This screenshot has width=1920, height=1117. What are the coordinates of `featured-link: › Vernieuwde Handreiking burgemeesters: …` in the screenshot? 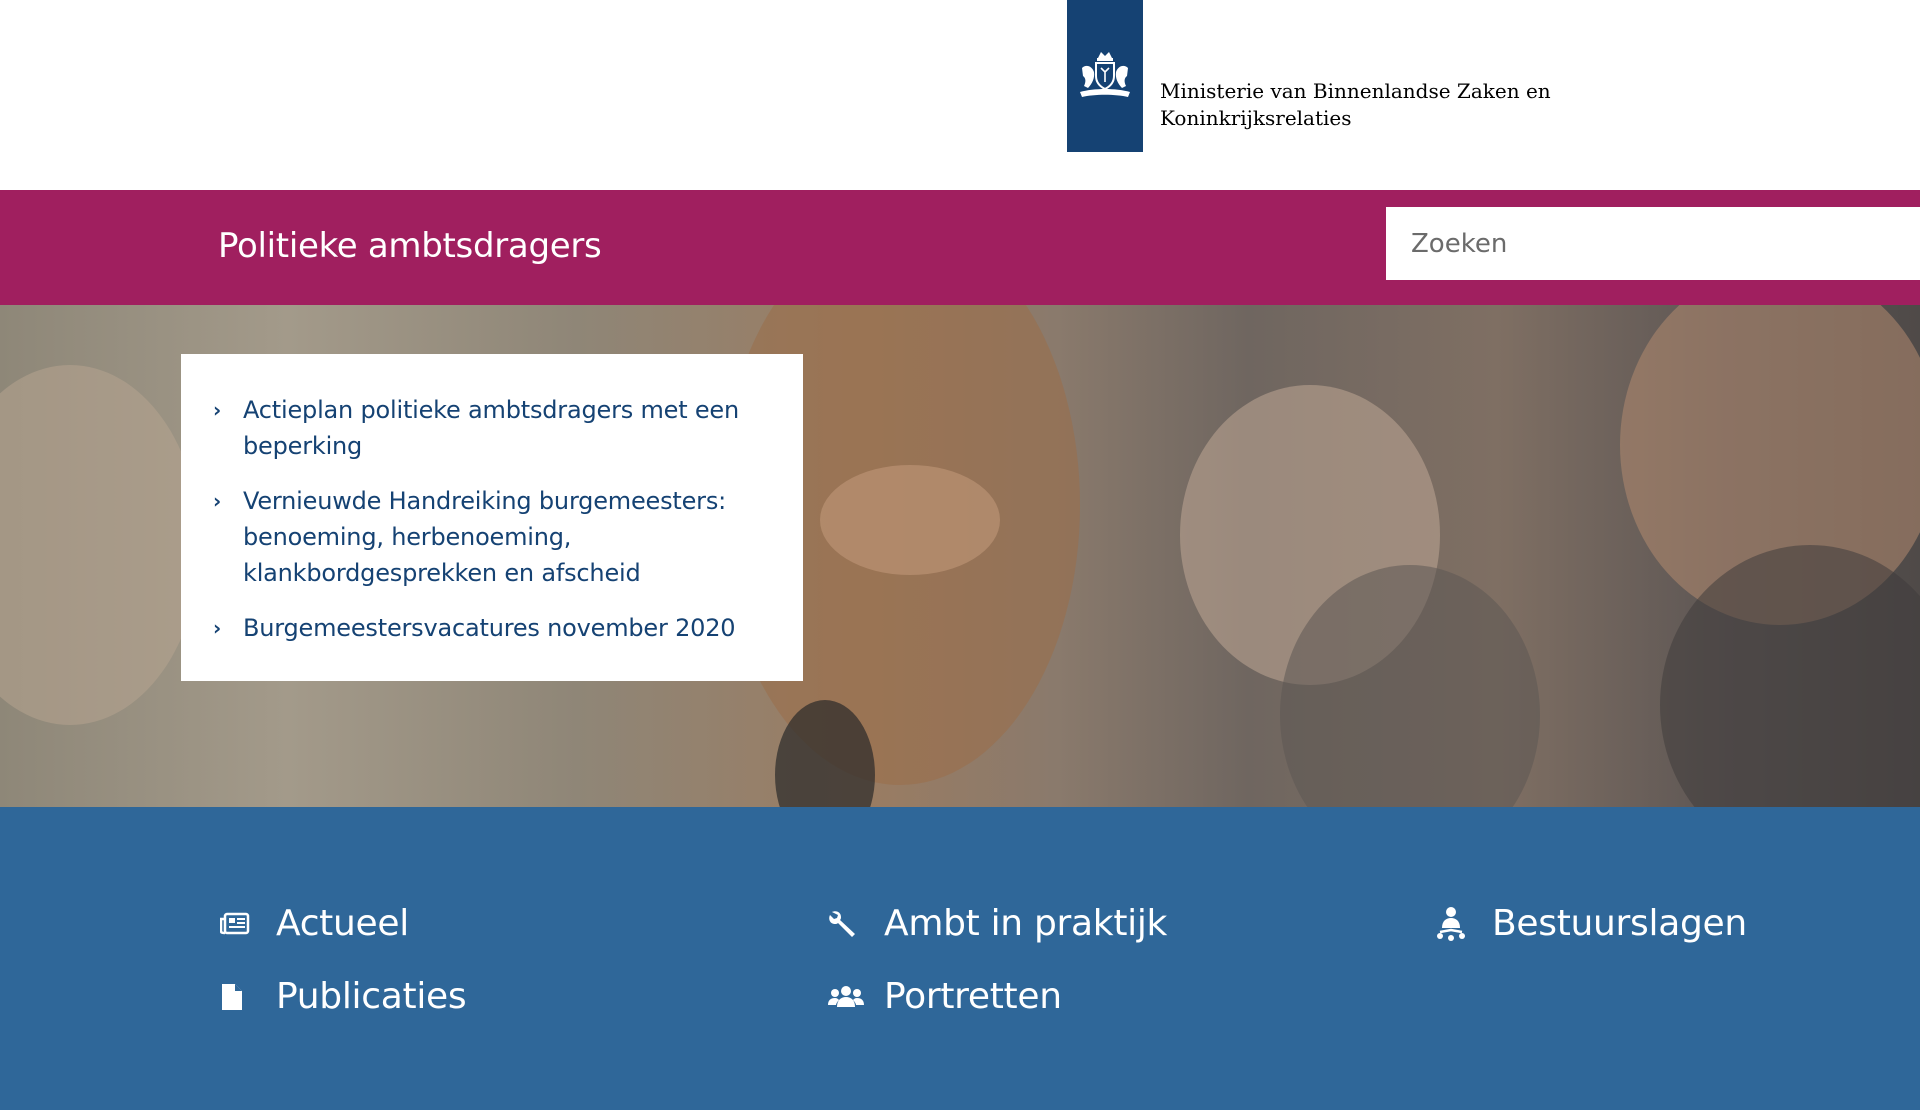 It's located at (493, 537).